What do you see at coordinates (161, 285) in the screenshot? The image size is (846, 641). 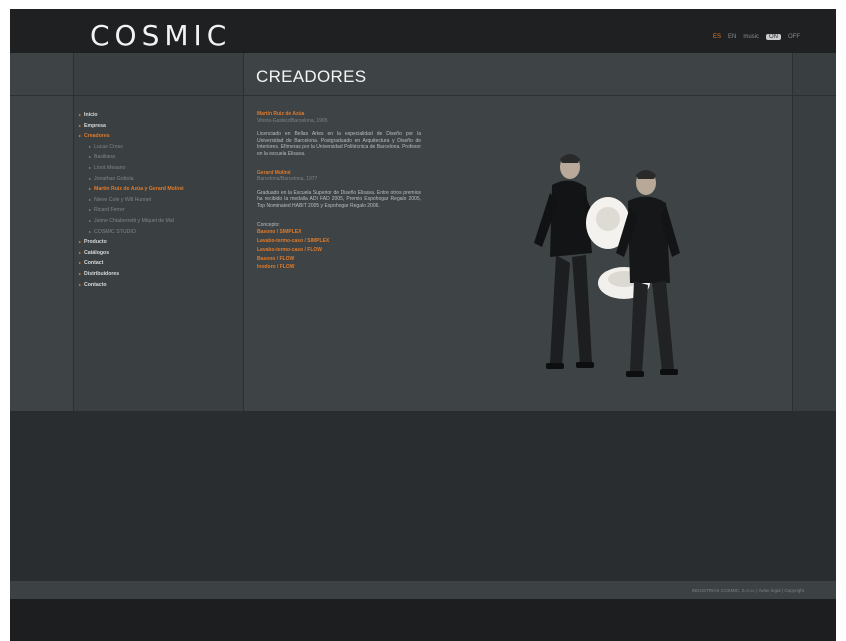 I see `nav-item-contacto: ▸ Contacto` at bounding box center [161, 285].